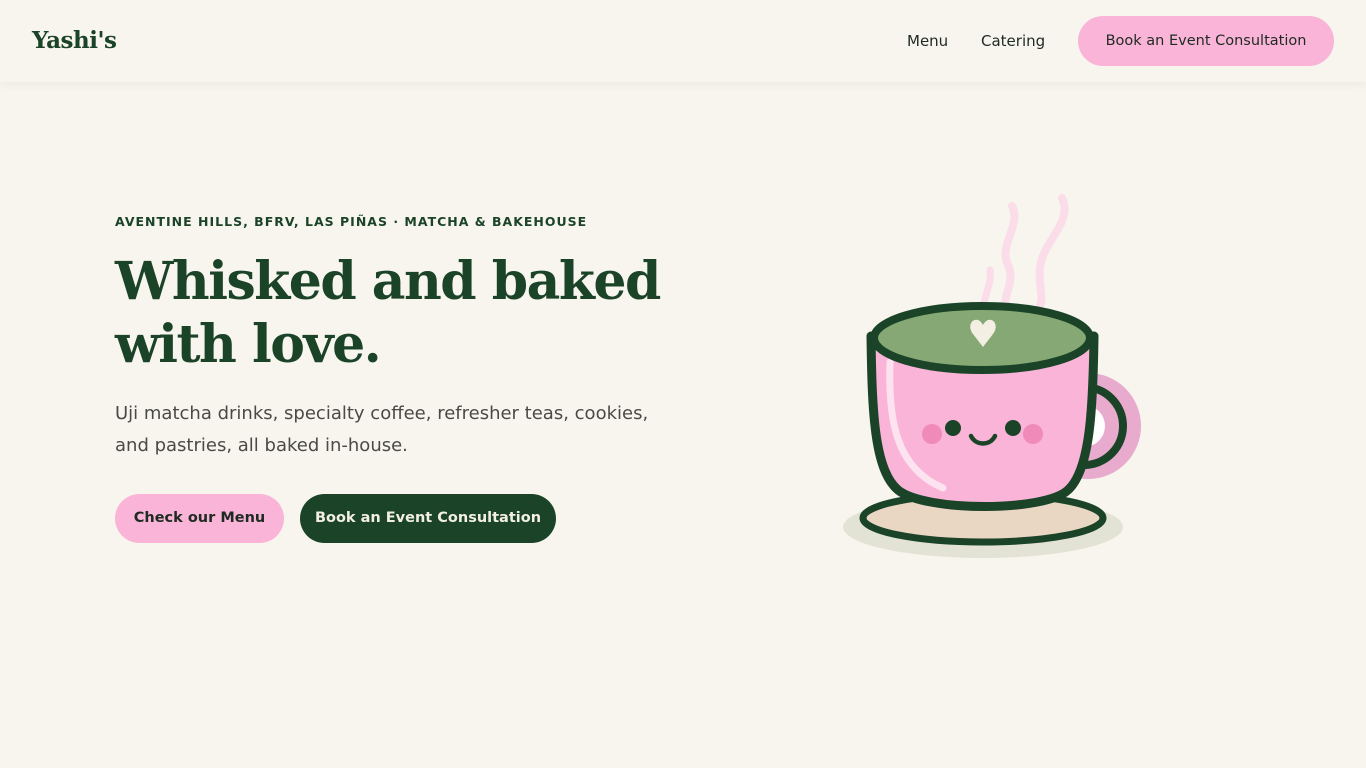 This screenshot has width=1366, height=768. What do you see at coordinates (1013, 41) in the screenshot?
I see `nav-link-catering: Catering` at bounding box center [1013, 41].